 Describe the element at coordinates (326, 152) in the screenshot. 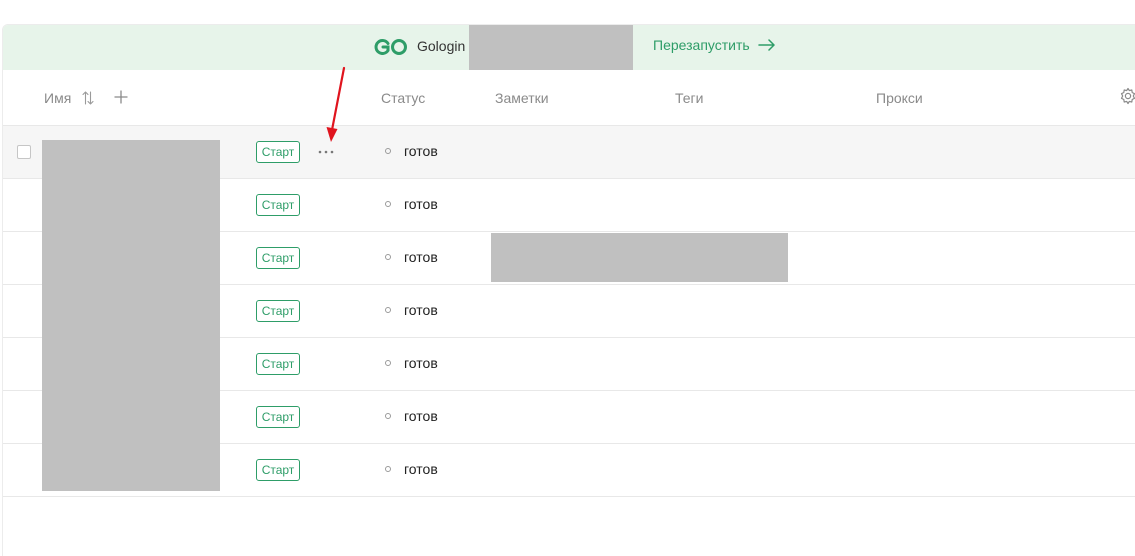

I see `more-options-icon` at that location.